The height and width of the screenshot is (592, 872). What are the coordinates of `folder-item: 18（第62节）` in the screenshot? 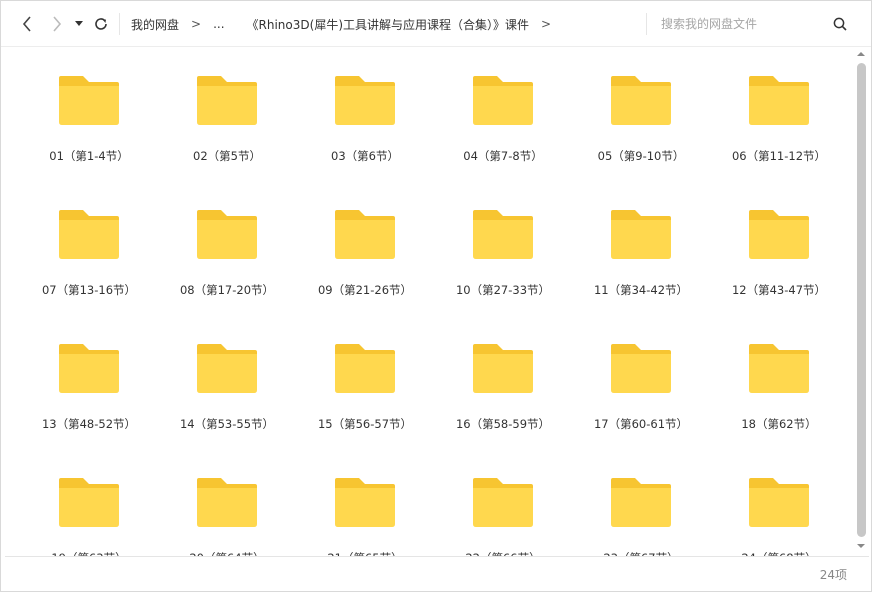 It's located at (779, 407).